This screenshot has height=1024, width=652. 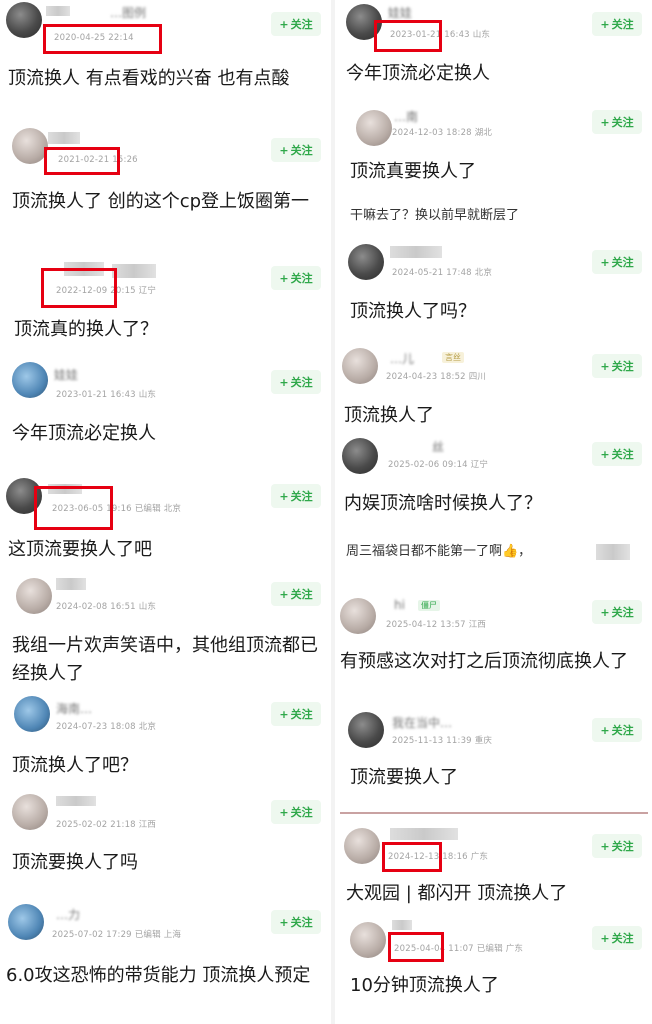 What do you see at coordinates (438, 447) in the screenshot?
I see `username: 丝` at bounding box center [438, 447].